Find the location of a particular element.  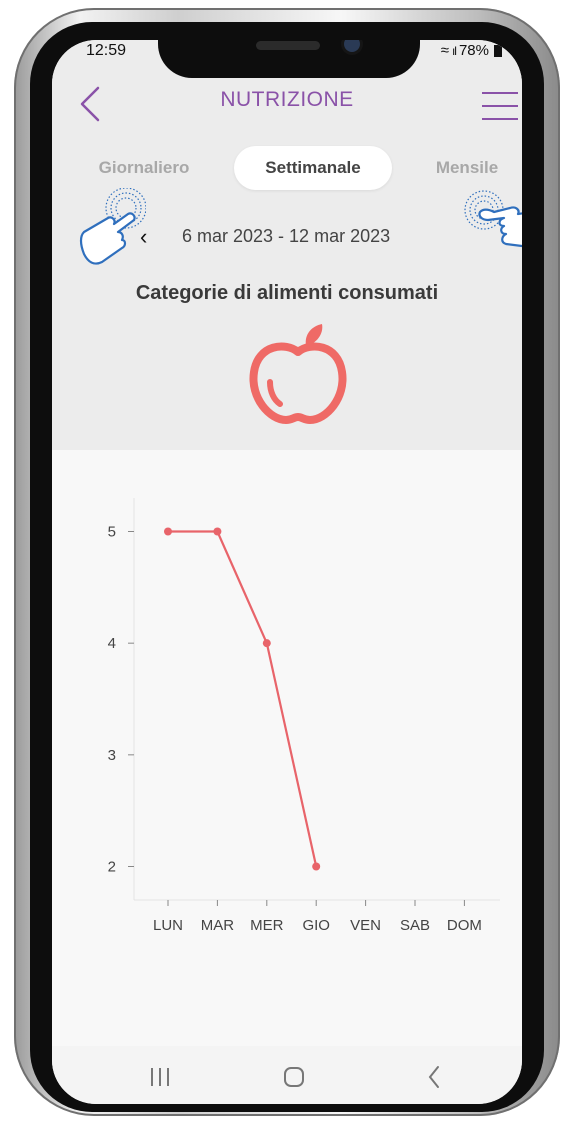

home-icon is located at coordinates (294, 1075).